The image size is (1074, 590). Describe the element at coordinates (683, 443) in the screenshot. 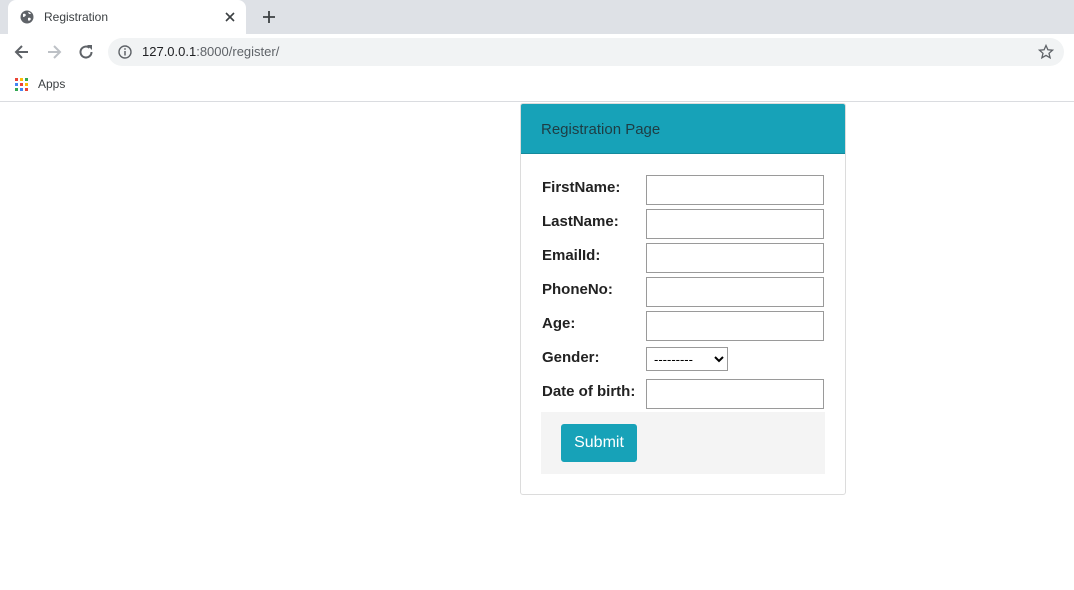

I see `form-footer: Submit` at that location.